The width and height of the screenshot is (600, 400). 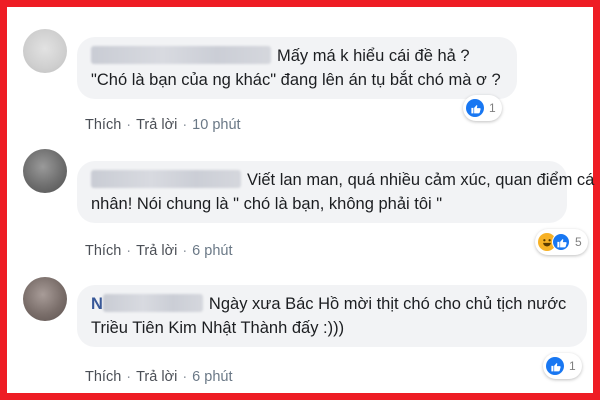 I want to click on comment-actions: Thích · Trả lời · 10 phút, so click(x=163, y=125).